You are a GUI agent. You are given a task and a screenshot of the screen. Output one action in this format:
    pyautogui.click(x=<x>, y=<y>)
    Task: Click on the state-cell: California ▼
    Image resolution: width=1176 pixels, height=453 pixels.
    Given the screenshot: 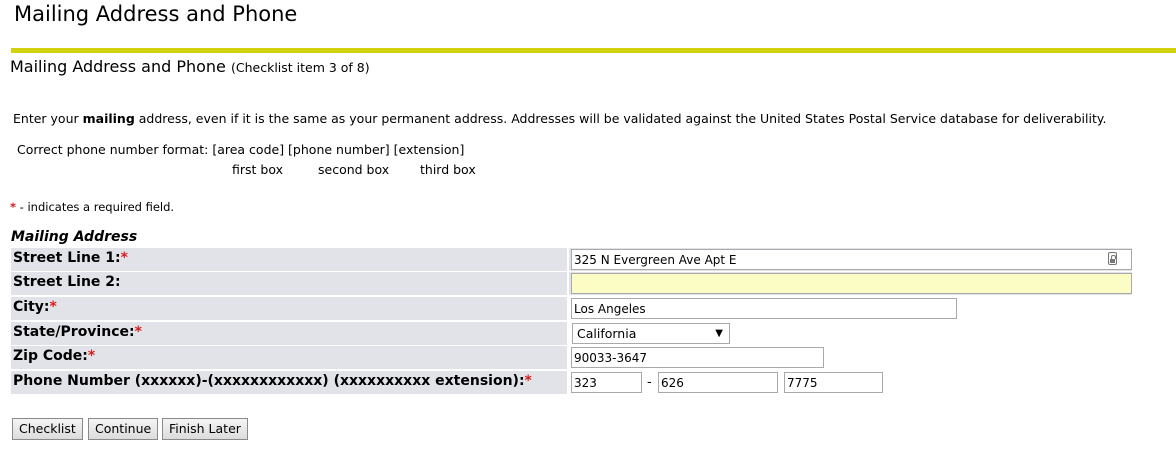 What is the action you would take?
    pyautogui.click(x=850, y=333)
    